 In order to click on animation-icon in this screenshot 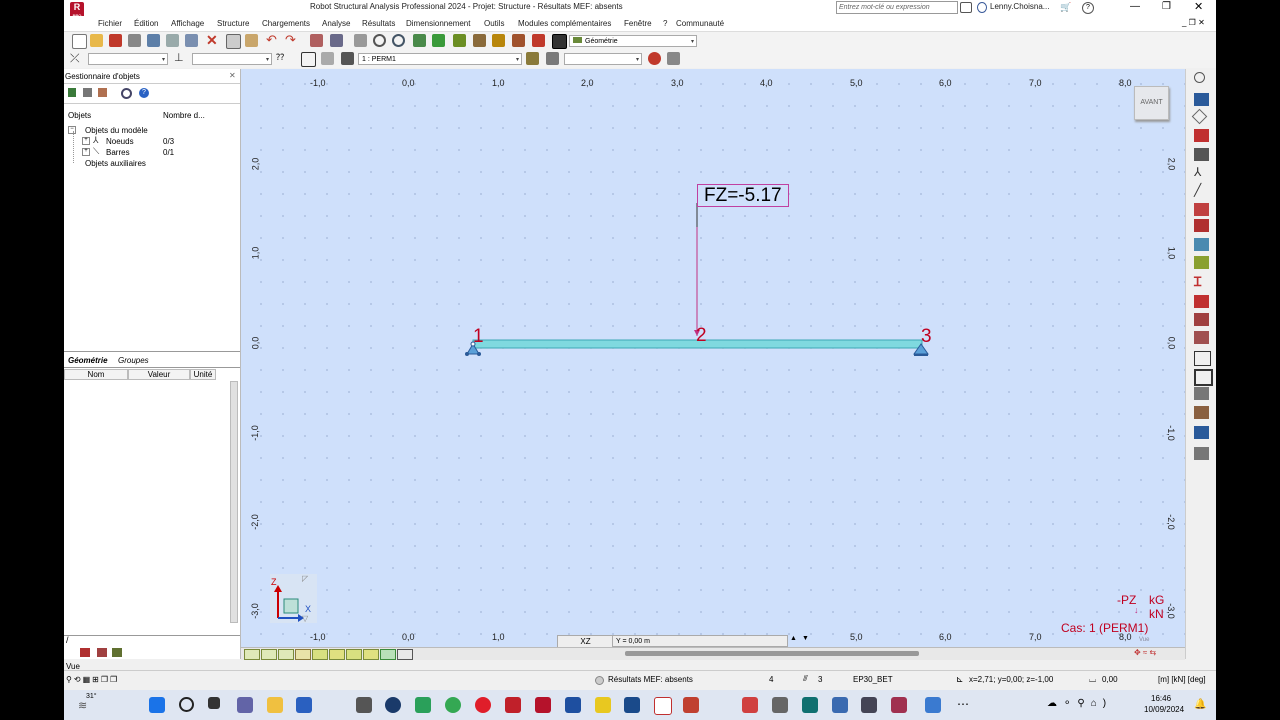, I will do `click(673, 58)`.